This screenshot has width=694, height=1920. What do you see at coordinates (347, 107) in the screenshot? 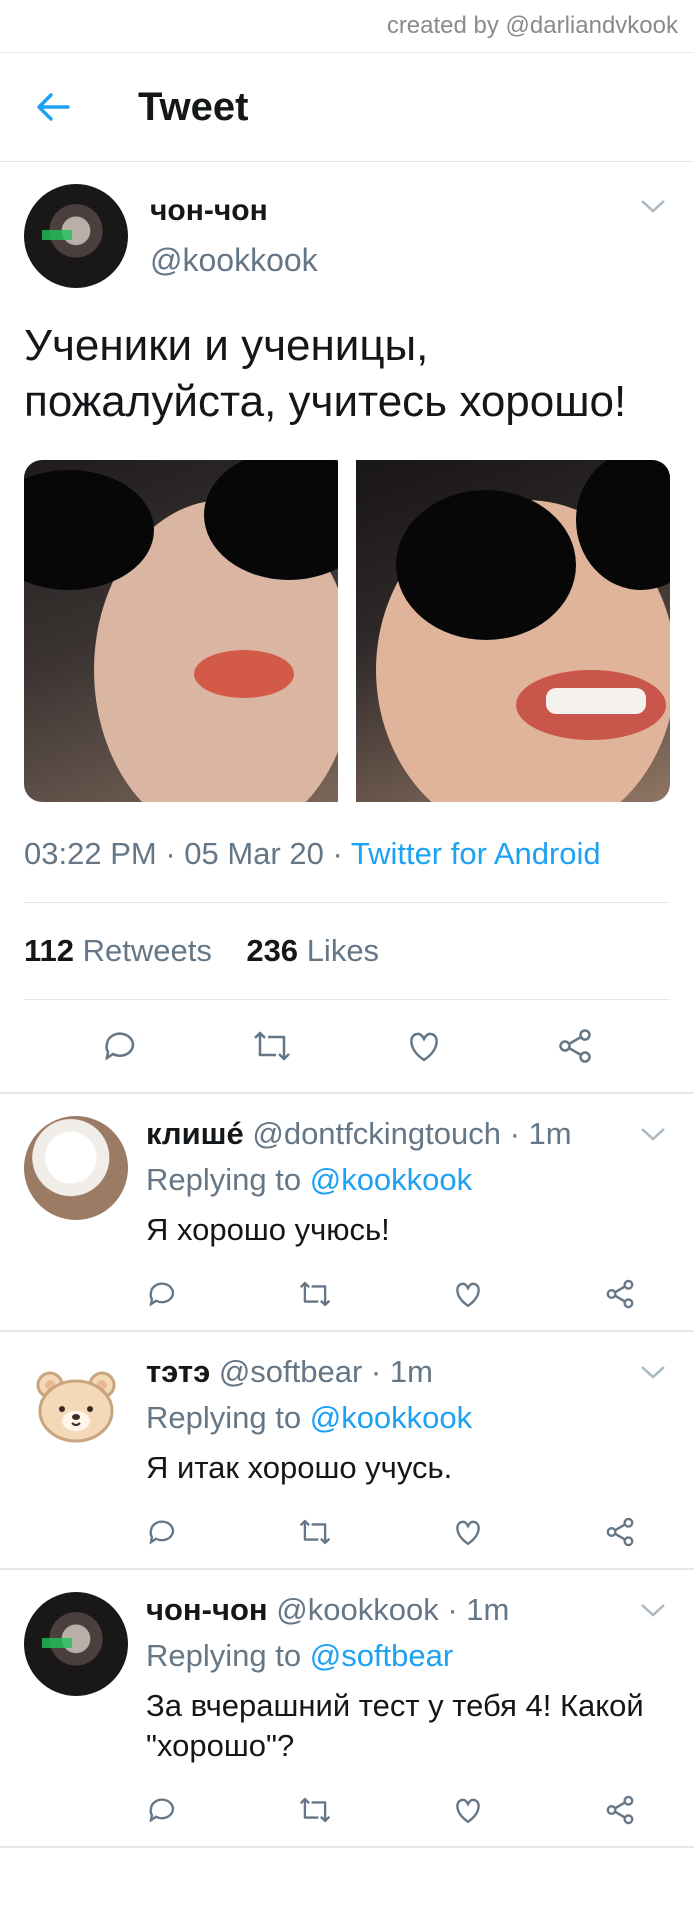
I see `top-bar: Tweet` at bounding box center [347, 107].